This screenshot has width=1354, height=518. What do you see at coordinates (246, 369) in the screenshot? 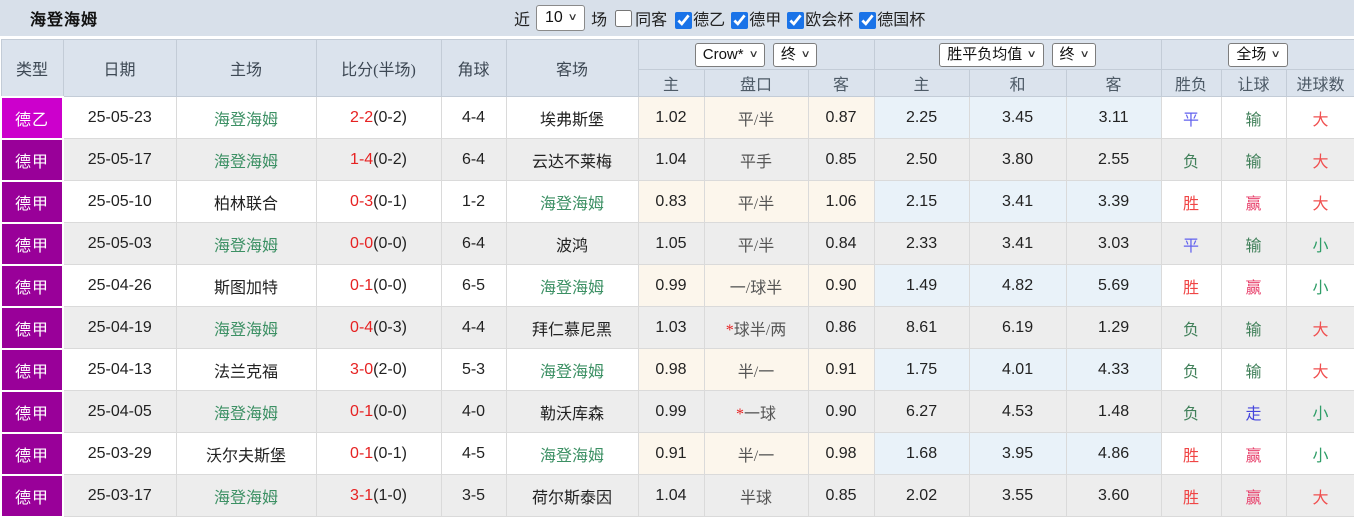
I see `home-team: 法兰克福` at bounding box center [246, 369].